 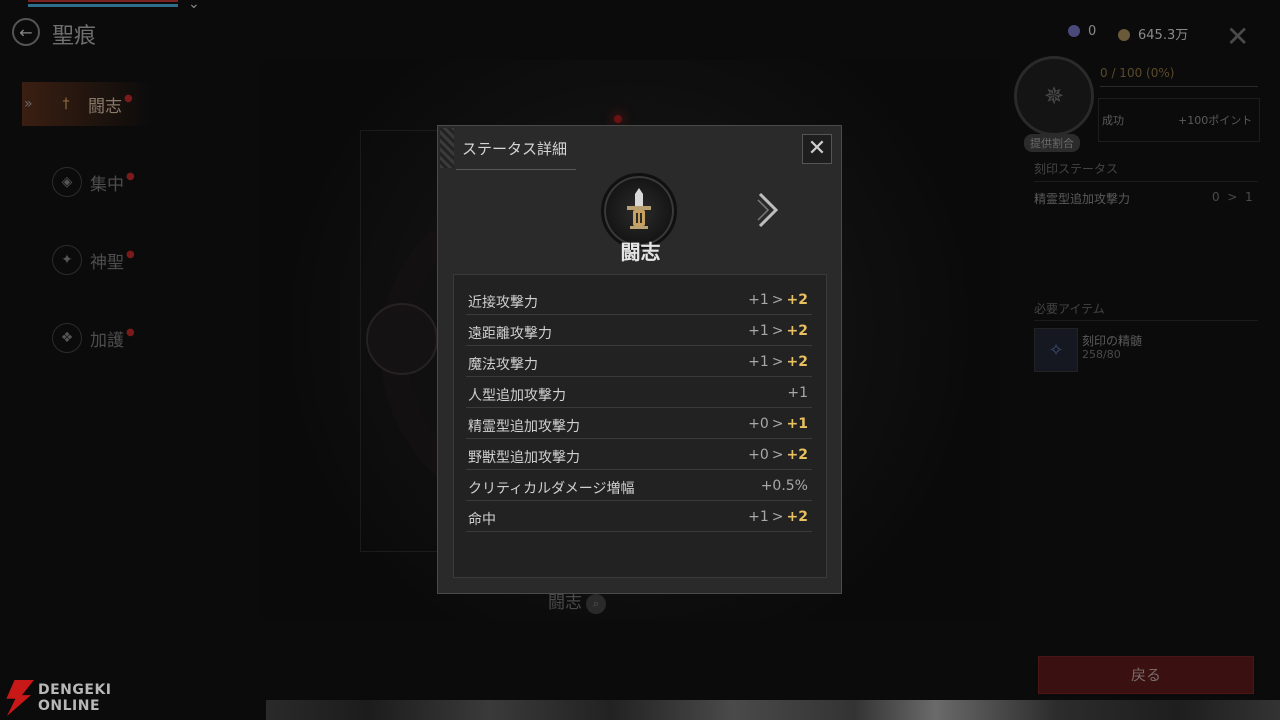 I want to click on stat-from: 0, so click(x=1216, y=197).